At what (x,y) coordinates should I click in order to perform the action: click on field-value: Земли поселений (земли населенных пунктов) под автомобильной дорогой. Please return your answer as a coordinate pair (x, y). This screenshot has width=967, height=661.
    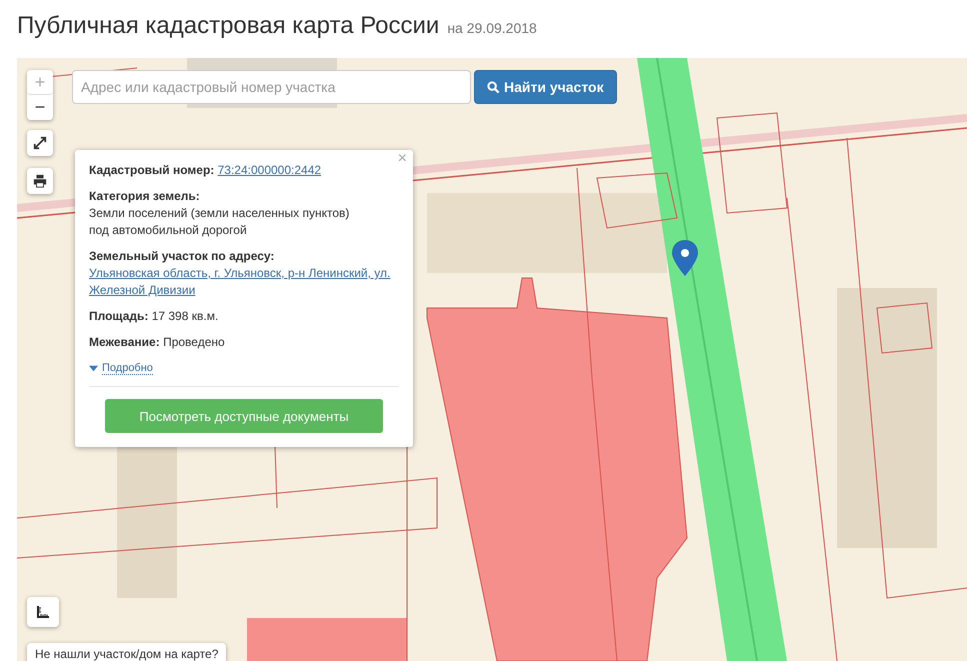
    Looking at the image, I should click on (219, 222).